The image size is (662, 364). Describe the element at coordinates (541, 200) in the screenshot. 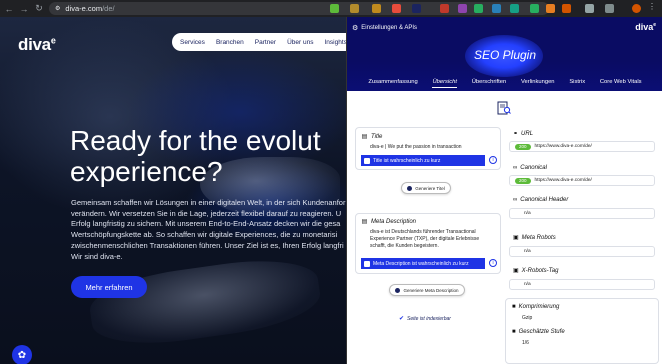

I see `canonical-header-label: ∞ Canonical Header` at that location.